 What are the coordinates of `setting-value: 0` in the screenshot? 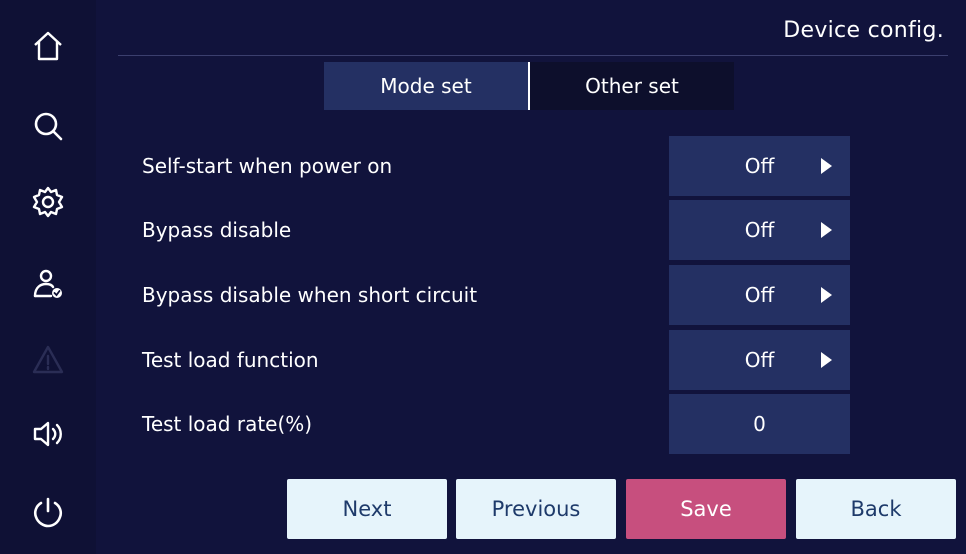 It's located at (759, 424).